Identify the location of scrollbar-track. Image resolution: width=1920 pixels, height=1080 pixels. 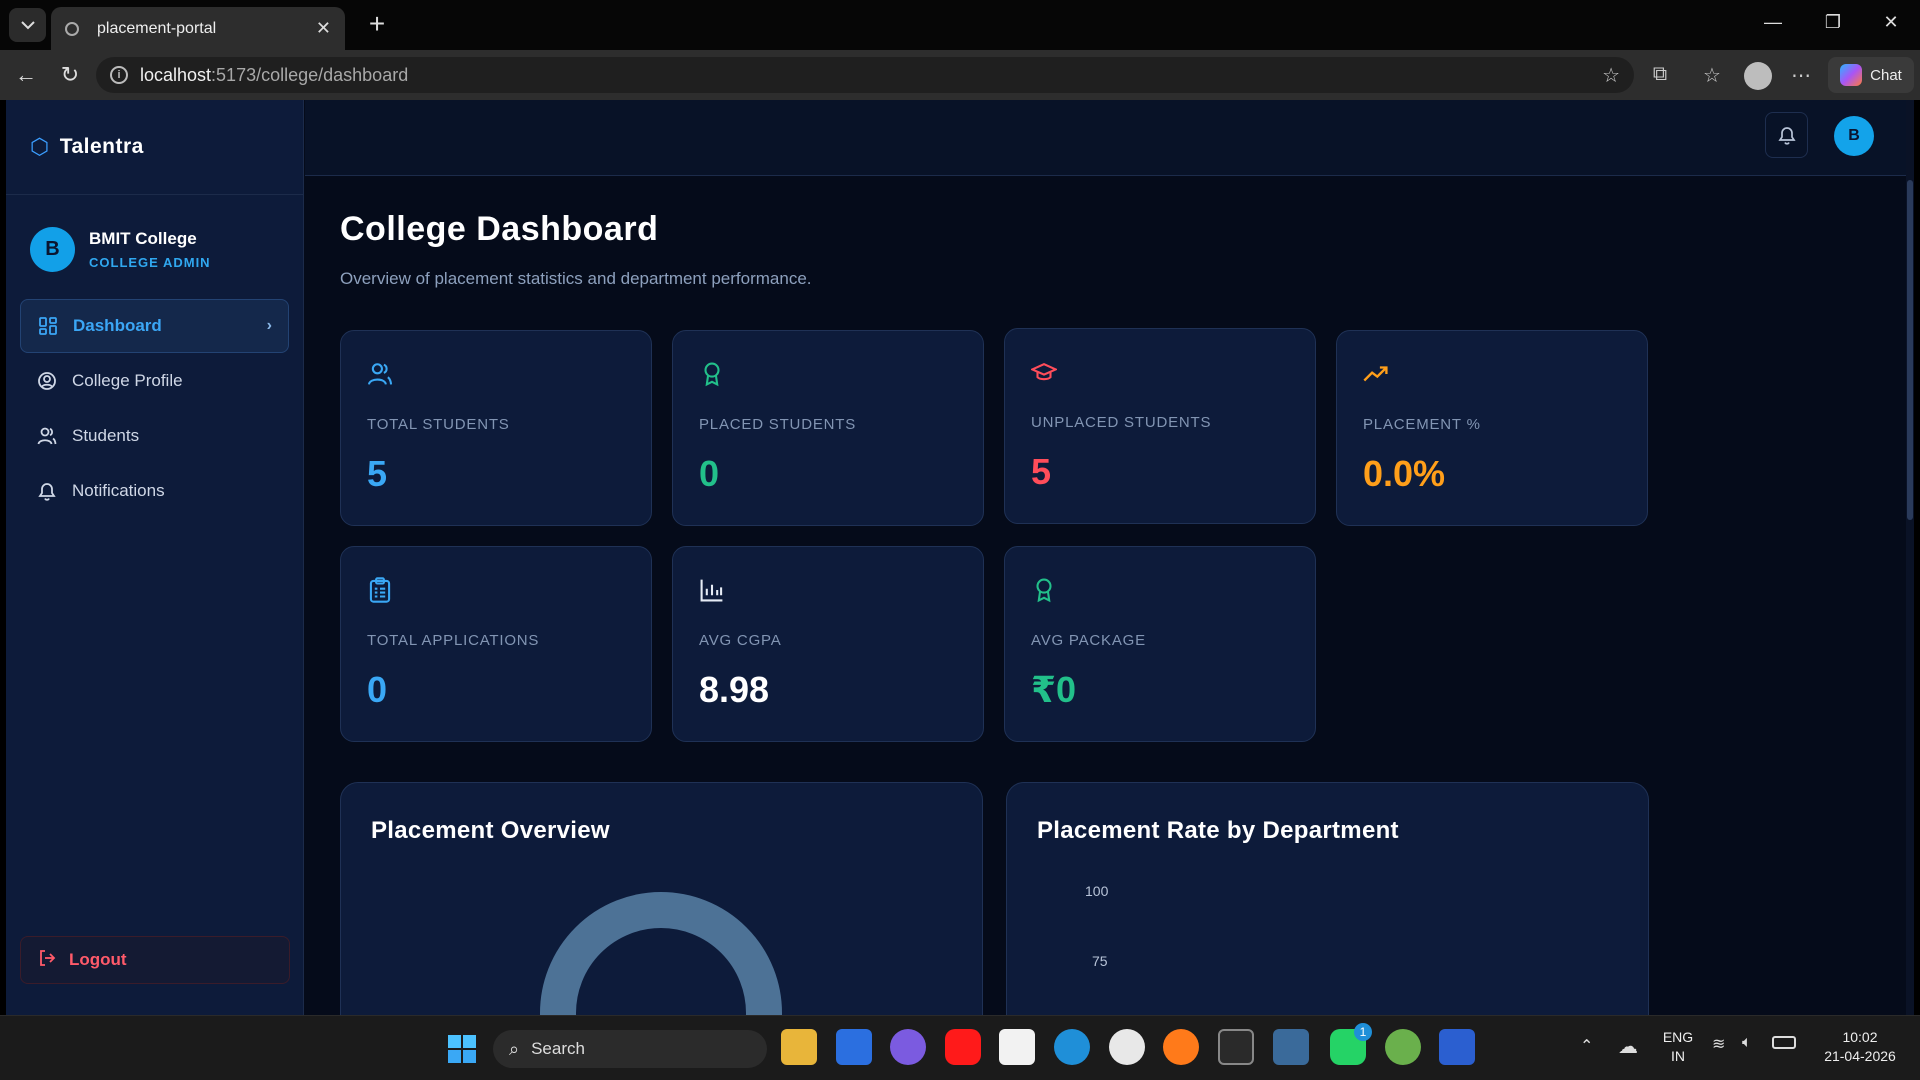
(1910, 557).